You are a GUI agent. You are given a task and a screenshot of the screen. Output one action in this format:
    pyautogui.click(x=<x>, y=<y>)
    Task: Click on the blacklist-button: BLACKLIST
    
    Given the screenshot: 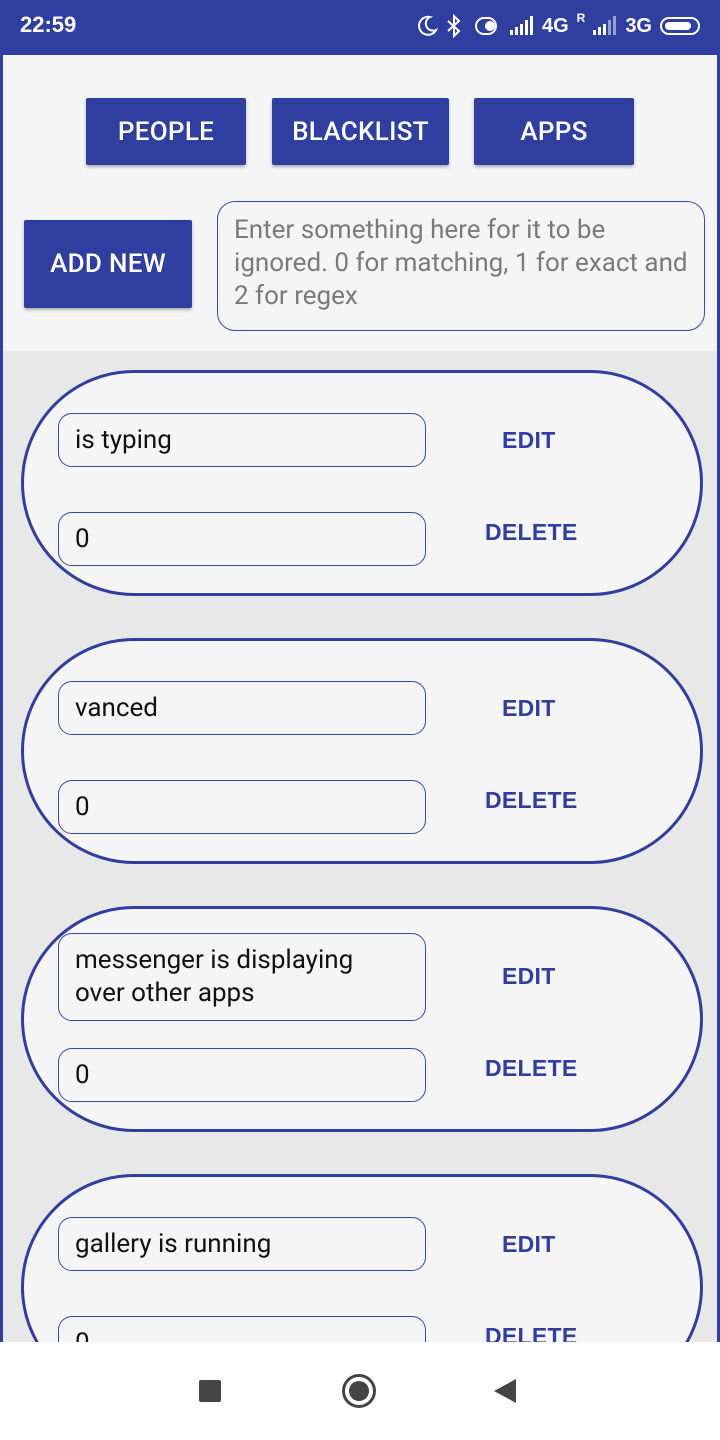 What is the action you would take?
    pyautogui.click(x=360, y=131)
    